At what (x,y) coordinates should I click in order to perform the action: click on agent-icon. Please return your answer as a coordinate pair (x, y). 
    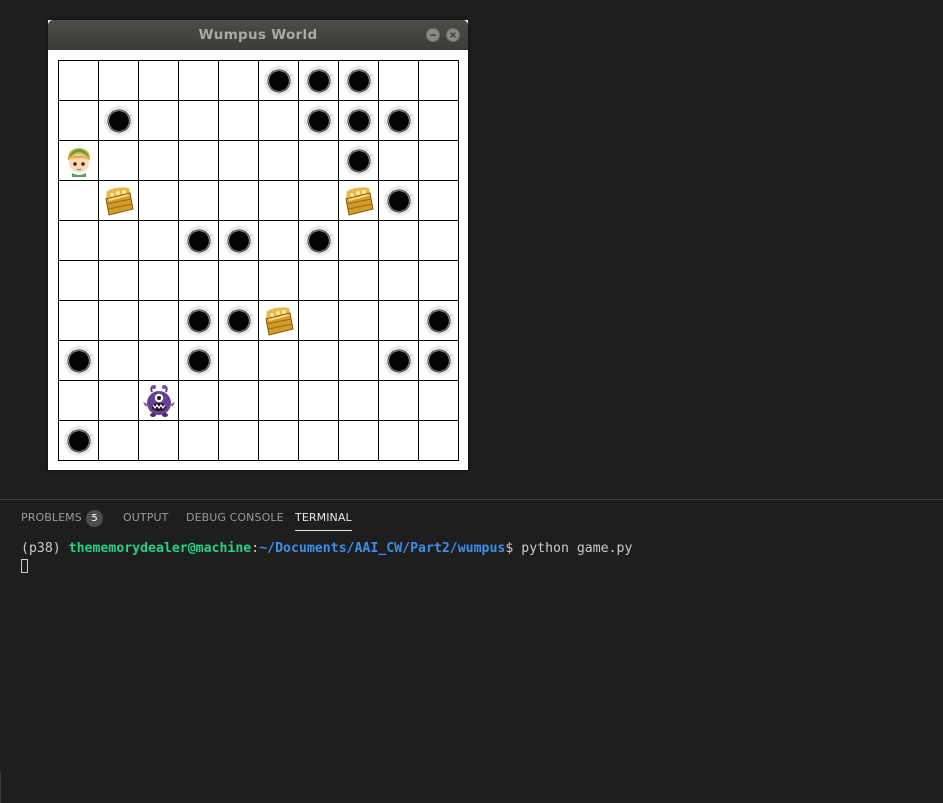
    Looking at the image, I should click on (79, 162).